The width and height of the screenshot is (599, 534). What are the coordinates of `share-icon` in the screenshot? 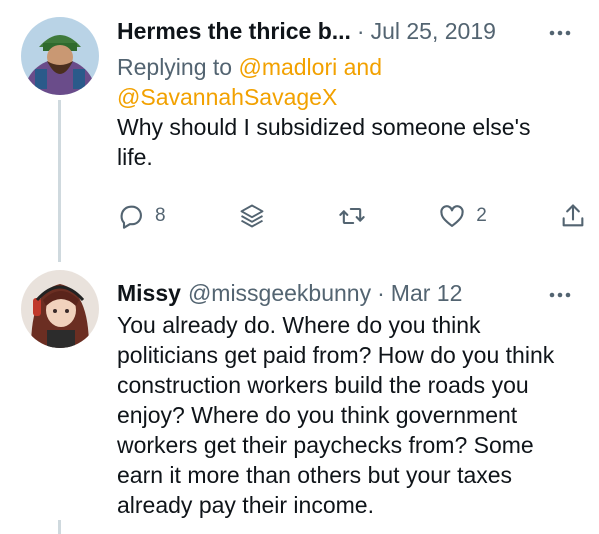 It's located at (573, 215).